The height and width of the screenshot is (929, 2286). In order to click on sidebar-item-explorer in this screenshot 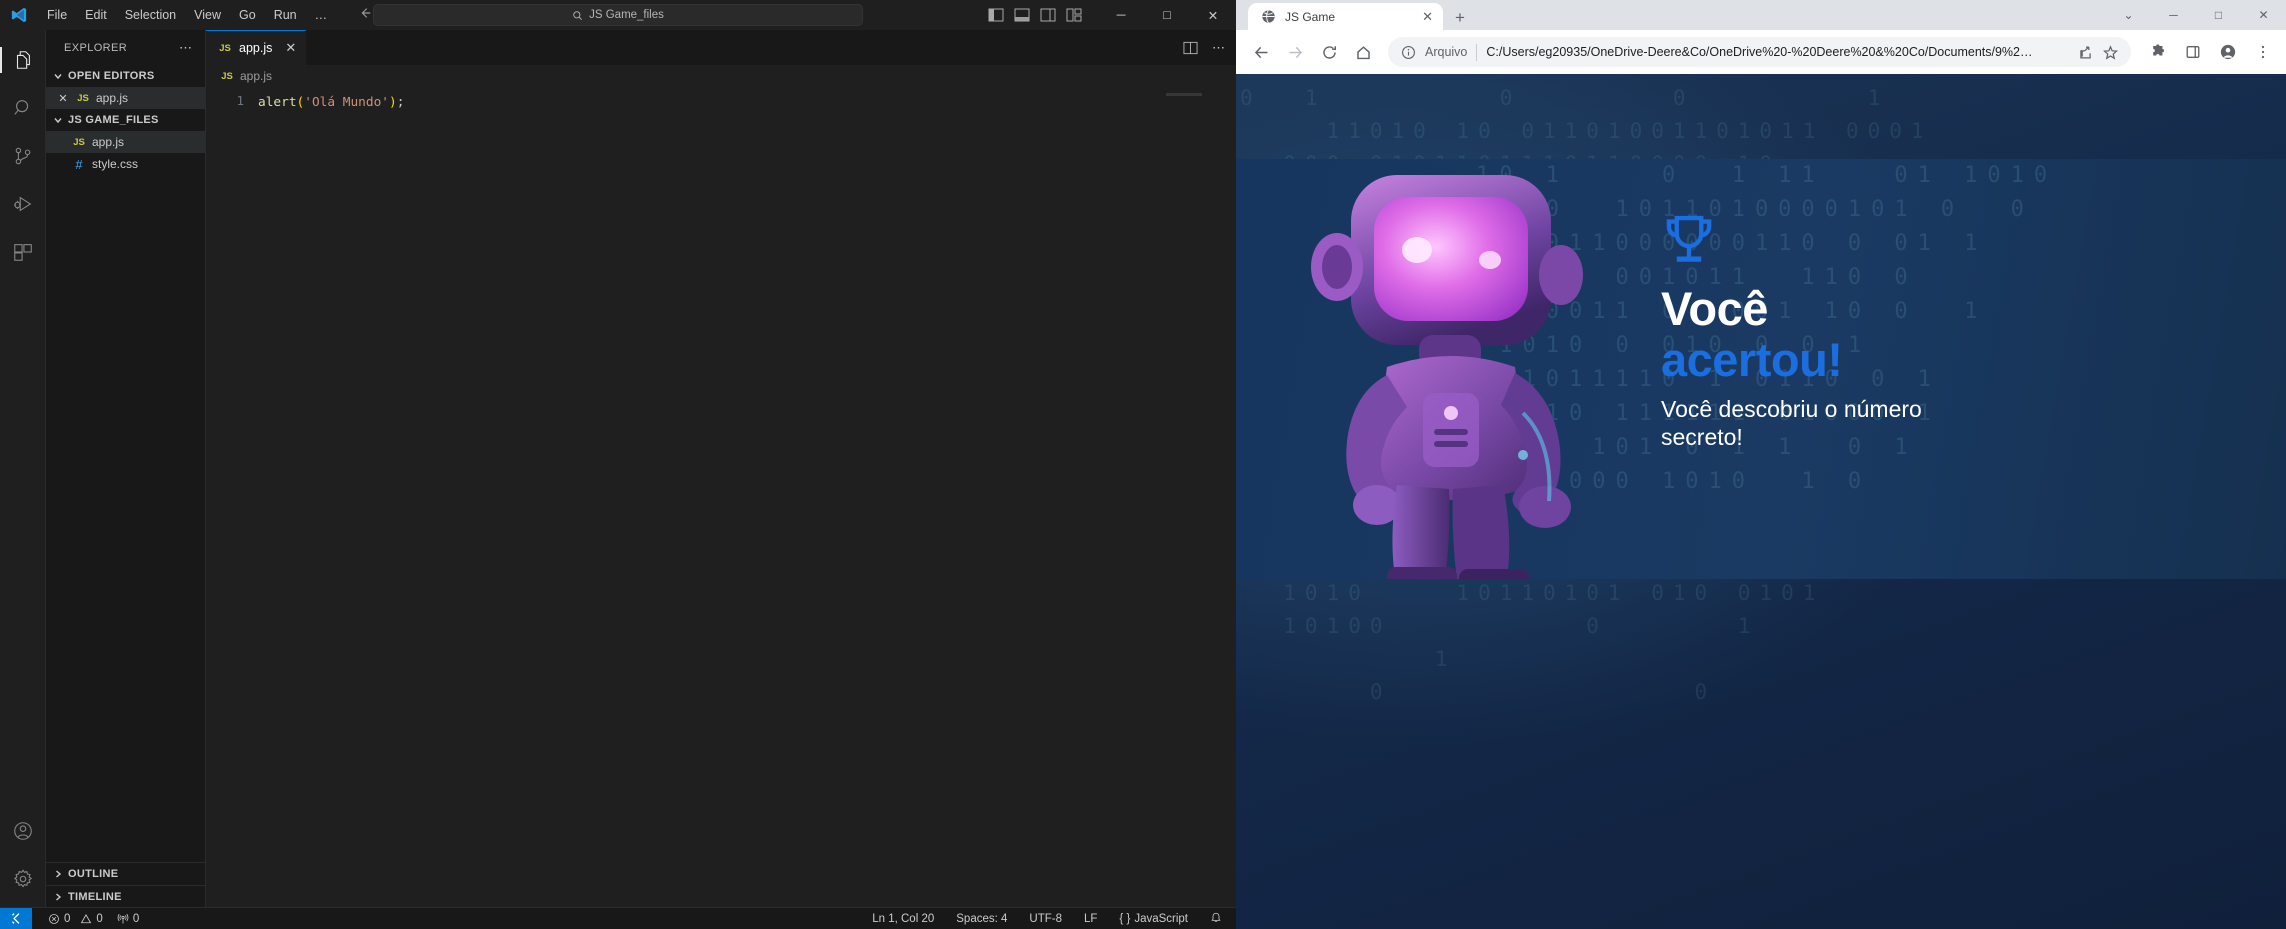, I will do `click(23, 60)`.